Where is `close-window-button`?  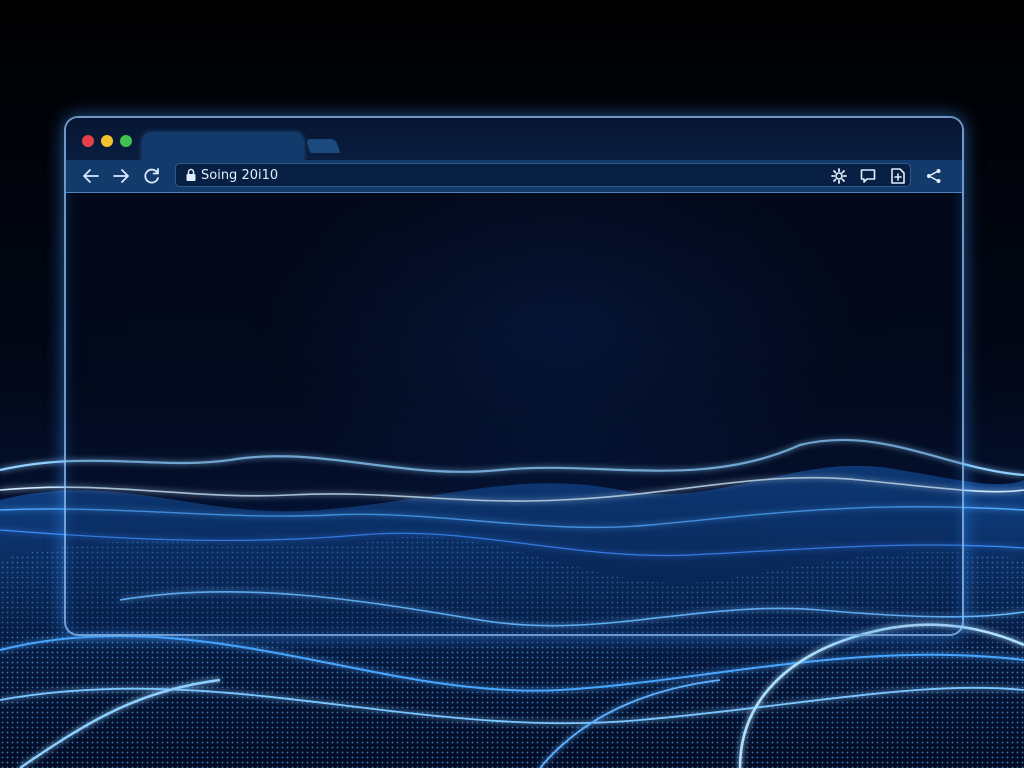
close-window-button is located at coordinates (88, 141).